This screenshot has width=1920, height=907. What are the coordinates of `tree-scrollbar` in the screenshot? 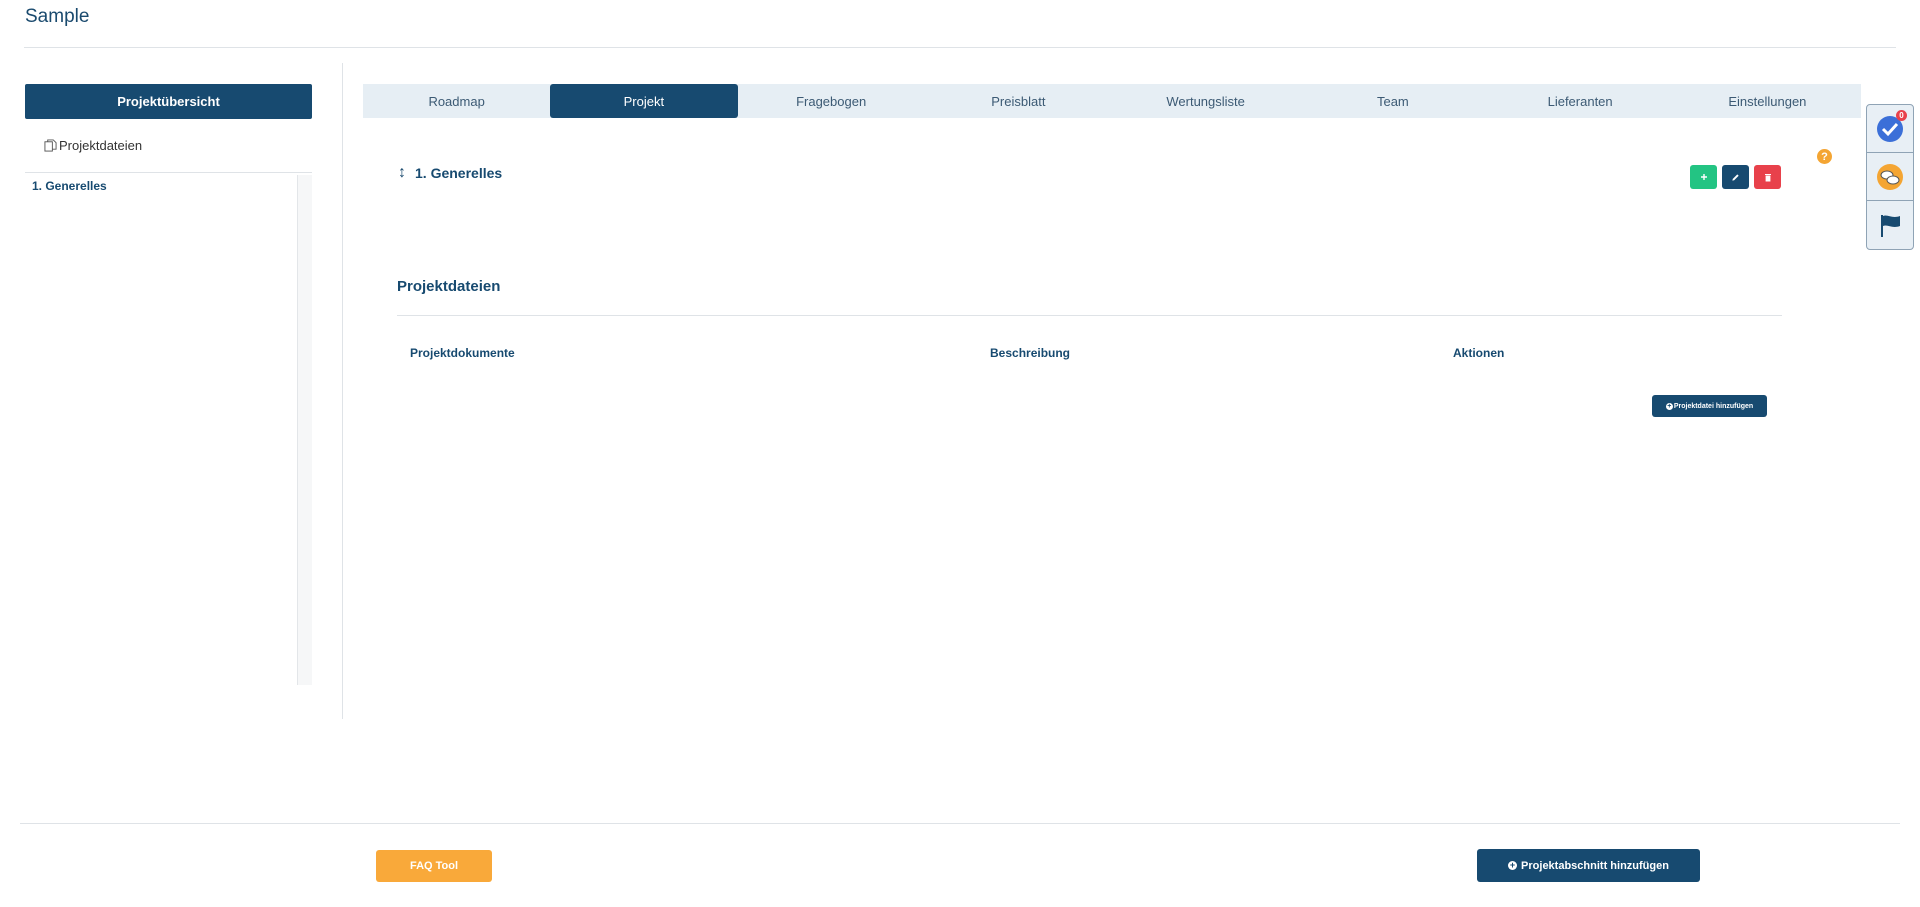 It's located at (304, 430).